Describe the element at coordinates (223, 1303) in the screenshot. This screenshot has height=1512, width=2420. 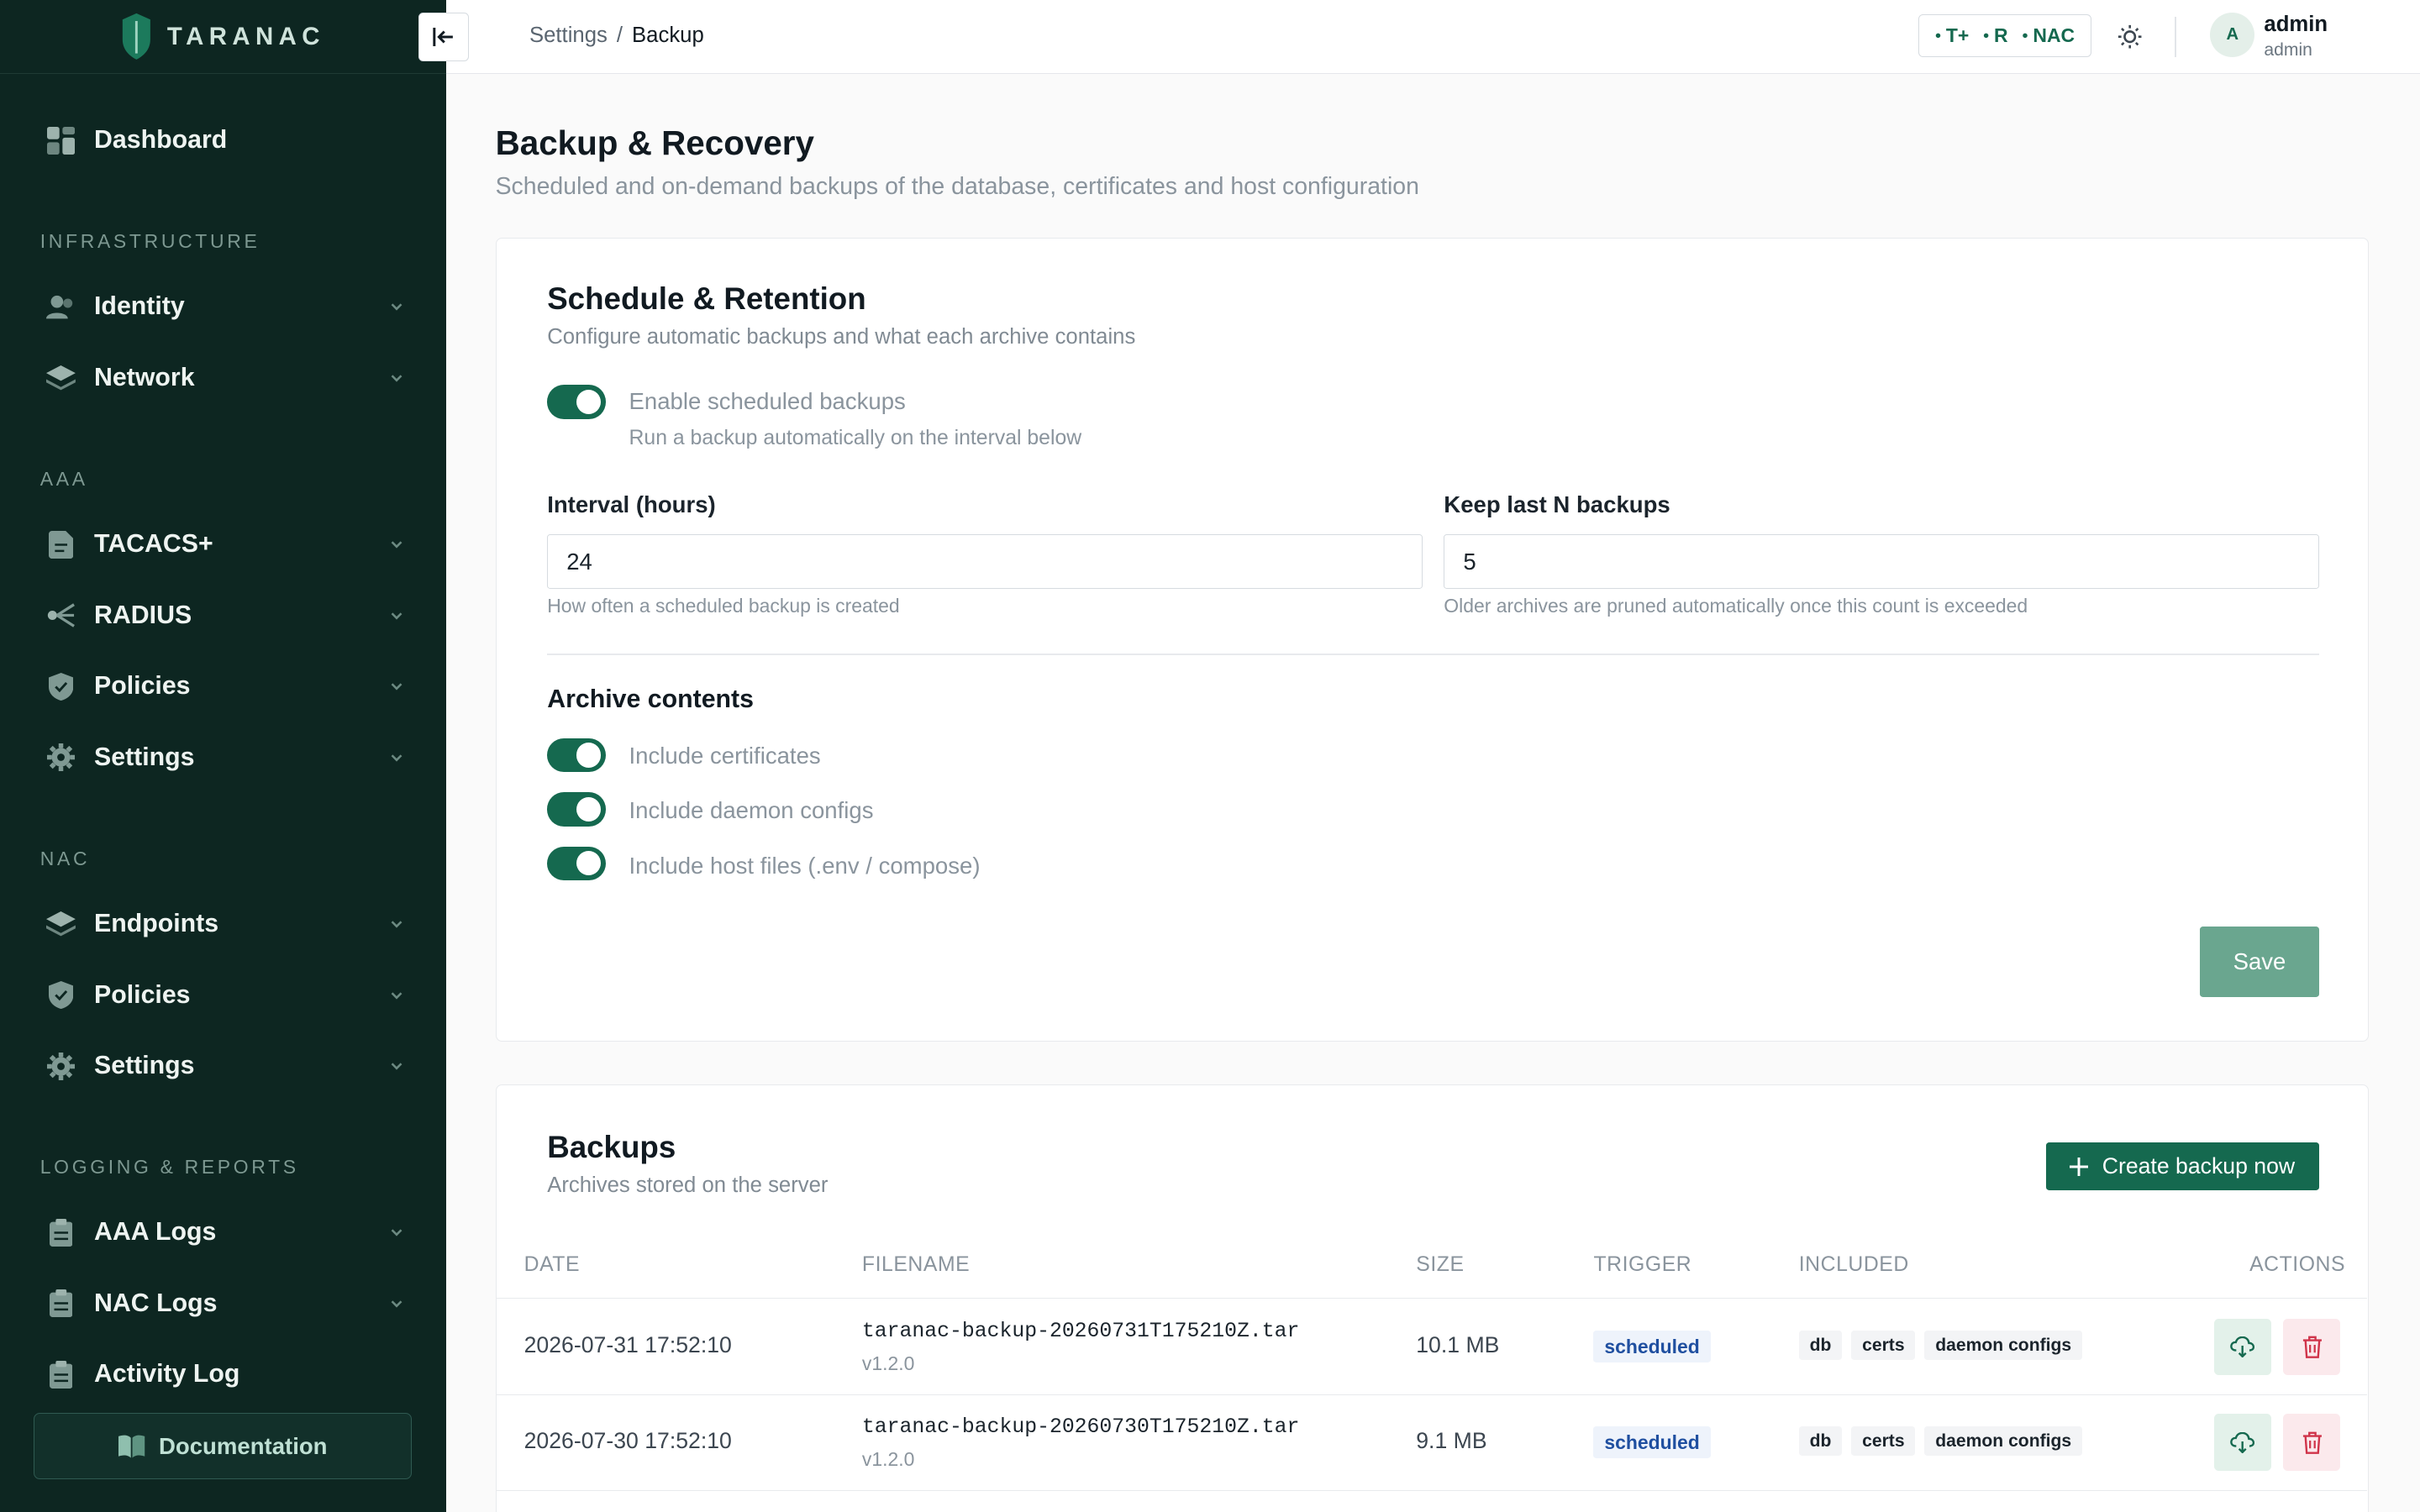
I see `sidebar-item-nac-logs: NAC Logs` at that location.